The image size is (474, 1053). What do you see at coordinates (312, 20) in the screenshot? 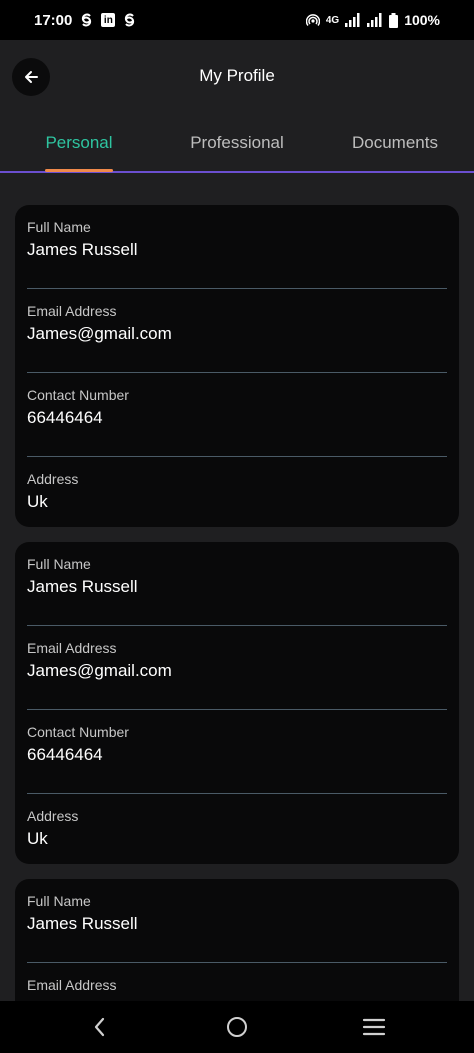
I see `hotspot-icon` at bounding box center [312, 20].